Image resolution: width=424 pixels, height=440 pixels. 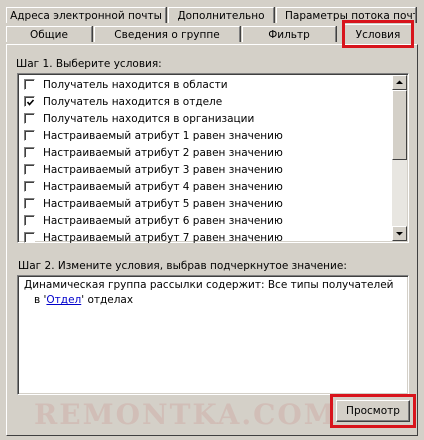 What do you see at coordinates (163, 237) in the screenshot?
I see `condition-label: Настраиваемый атрибут 7 равен значению` at bounding box center [163, 237].